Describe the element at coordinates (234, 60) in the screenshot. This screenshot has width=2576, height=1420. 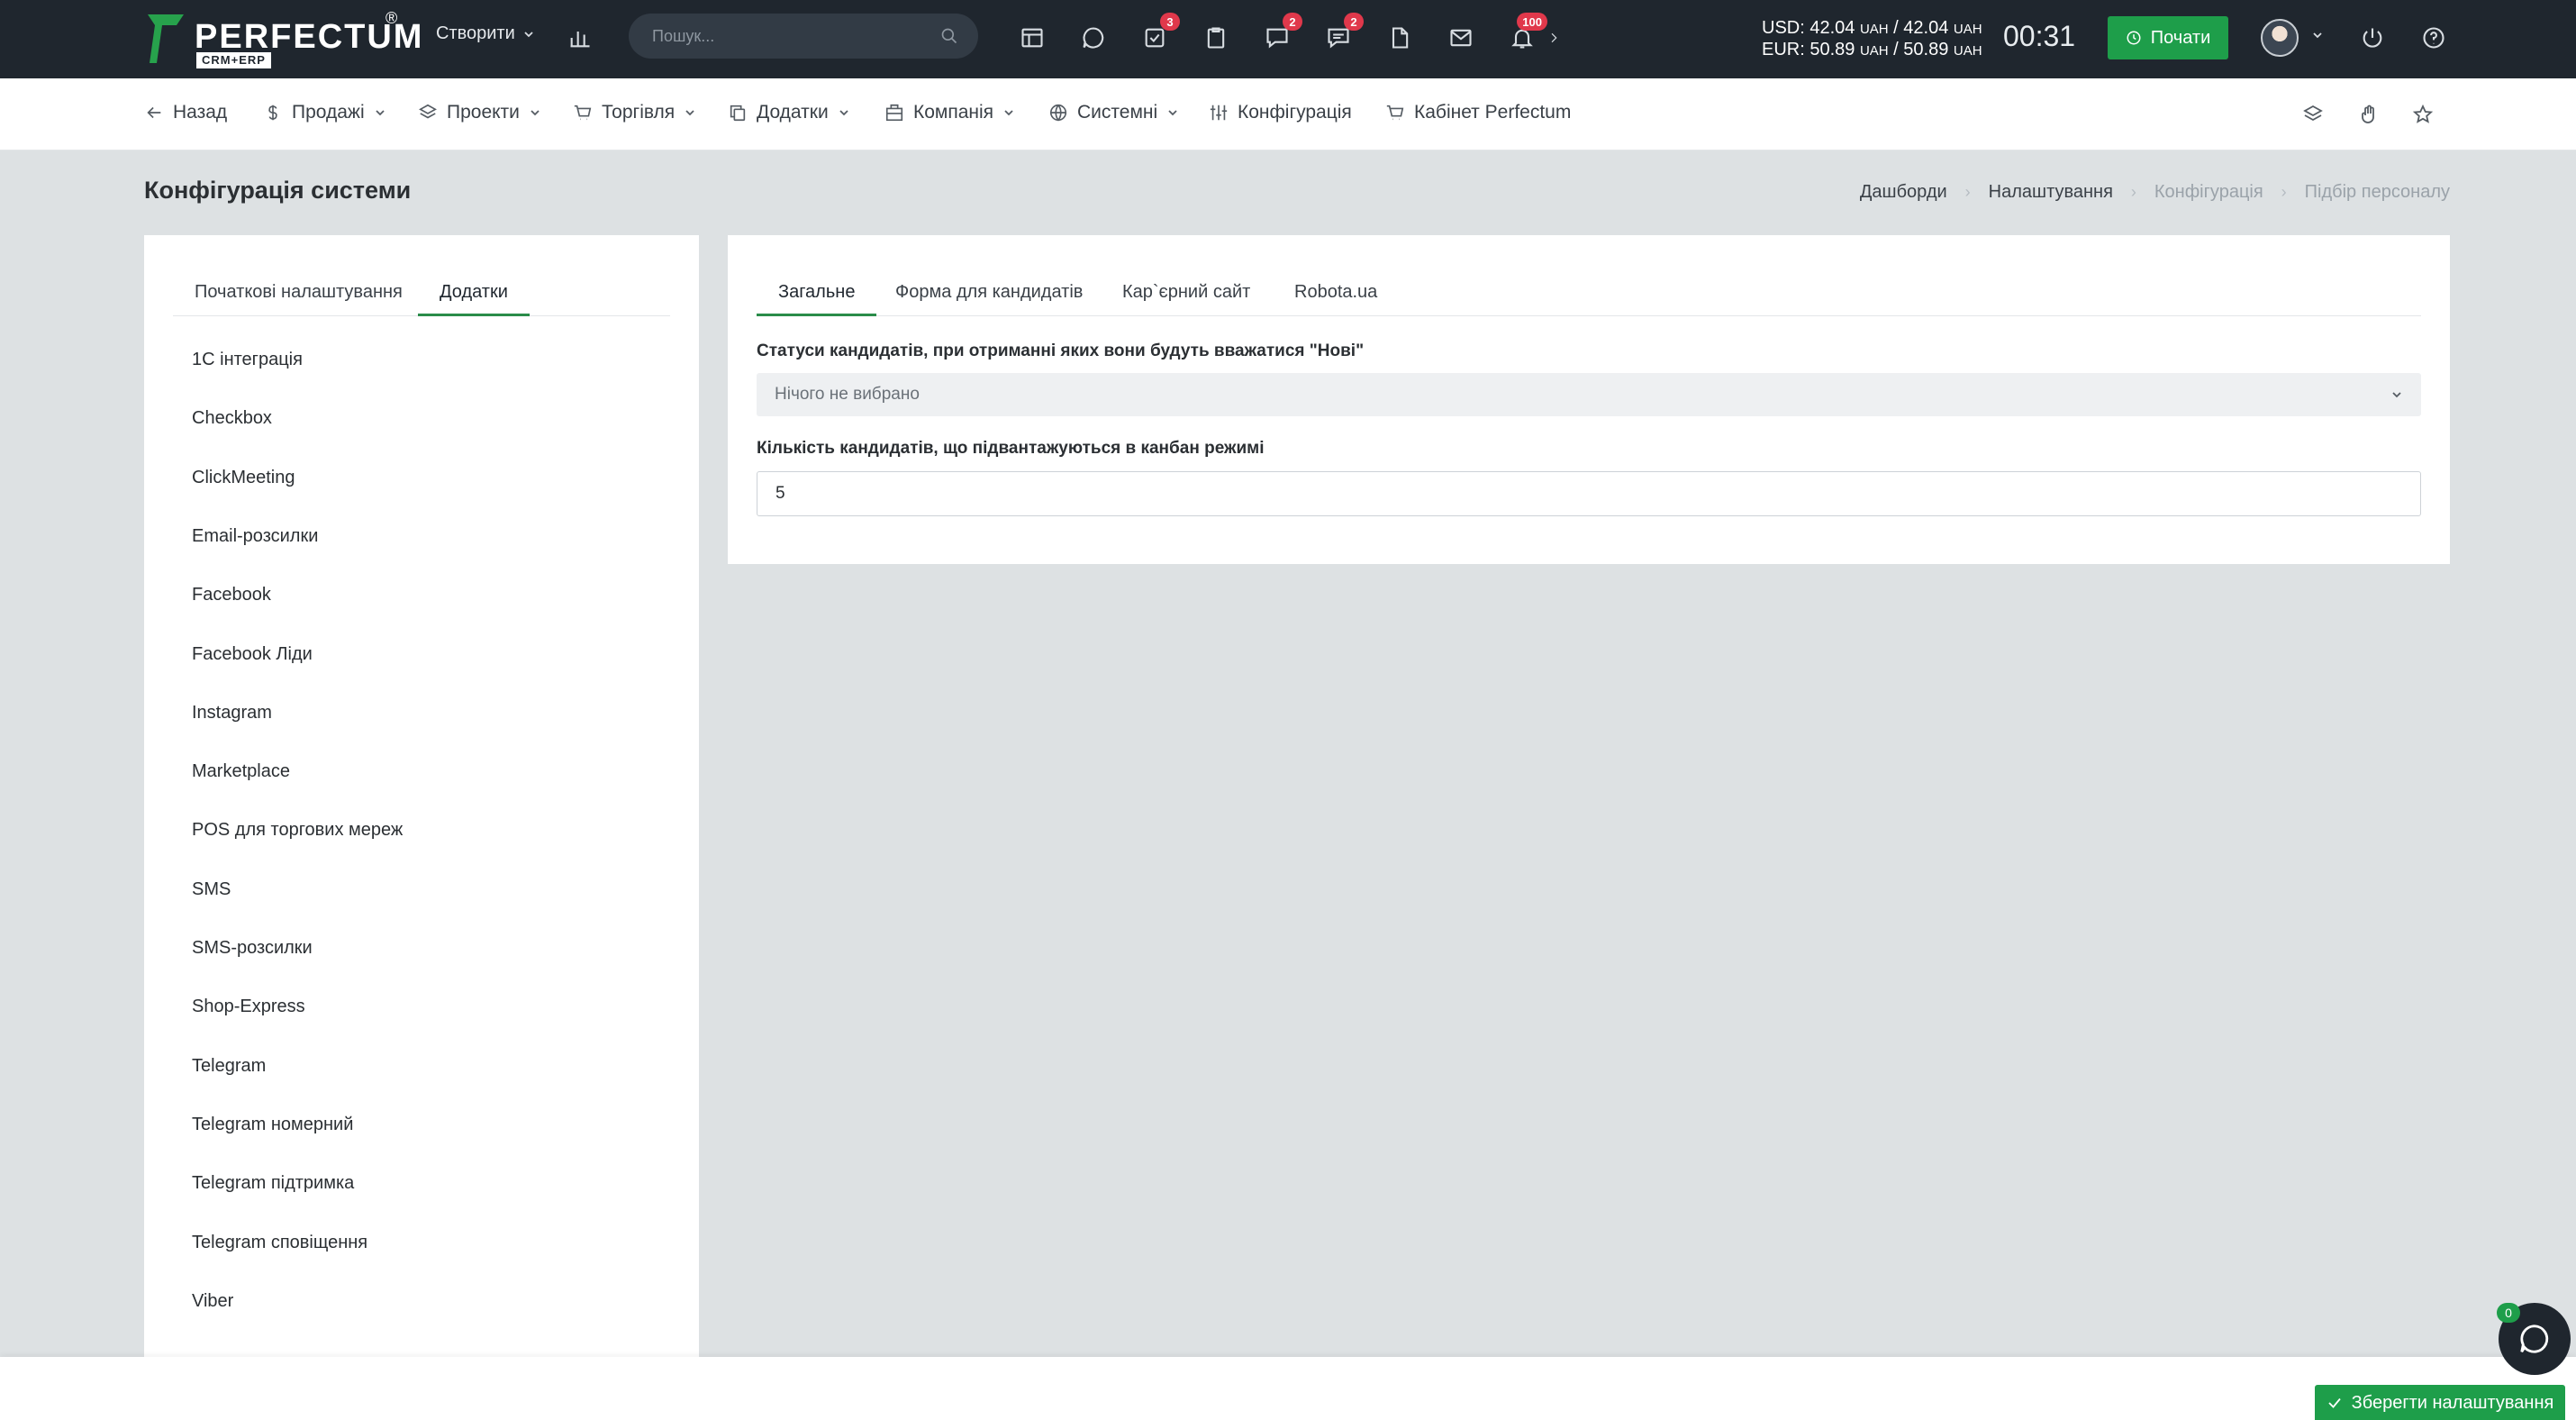
I see `brand-tagline: CRM+ERP` at that location.